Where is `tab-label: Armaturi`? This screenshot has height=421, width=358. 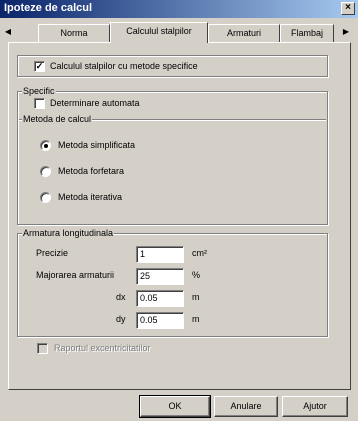
tab-label: Armaturi is located at coordinates (243, 33).